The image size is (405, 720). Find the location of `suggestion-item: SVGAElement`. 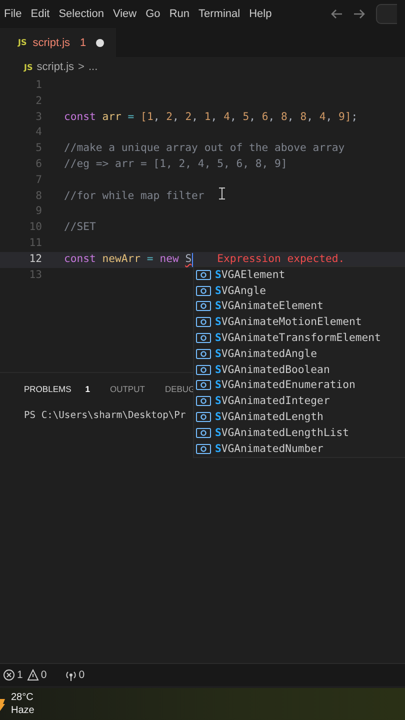

suggestion-item: SVGAElement is located at coordinates (250, 274).